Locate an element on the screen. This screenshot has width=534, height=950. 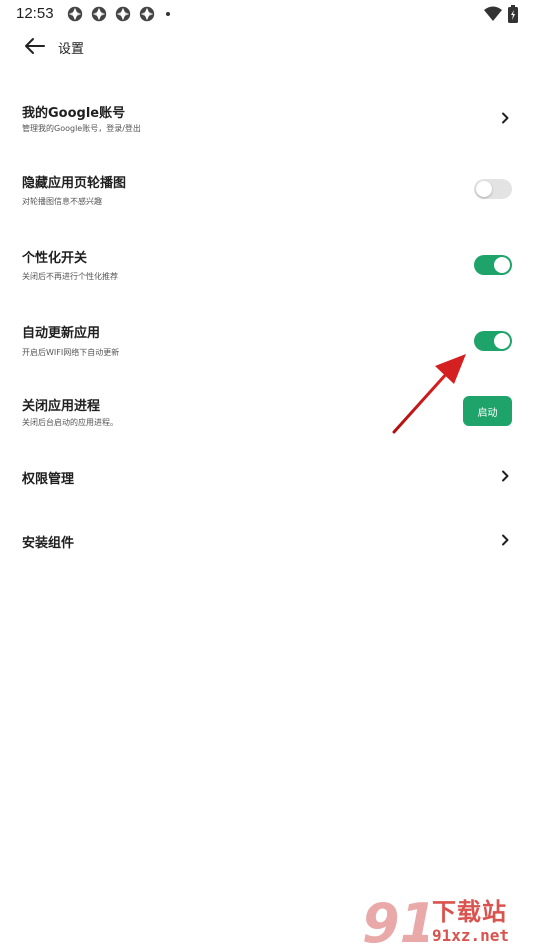
setting-title: 个性化开关 is located at coordinates (55, 258).